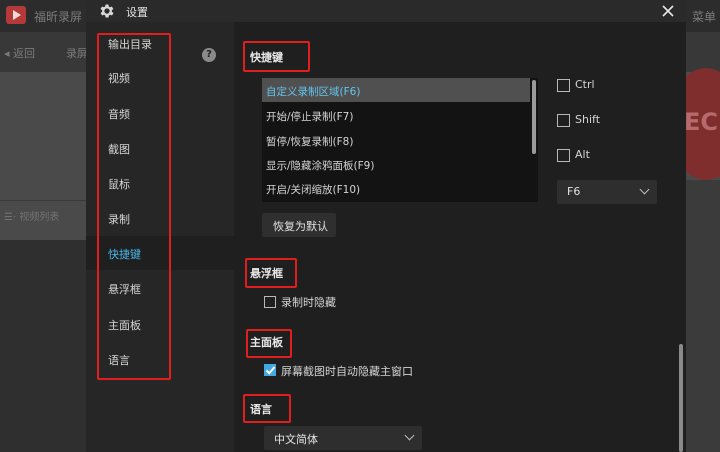  I want to click on app-logo-icon, so click(16, 15).